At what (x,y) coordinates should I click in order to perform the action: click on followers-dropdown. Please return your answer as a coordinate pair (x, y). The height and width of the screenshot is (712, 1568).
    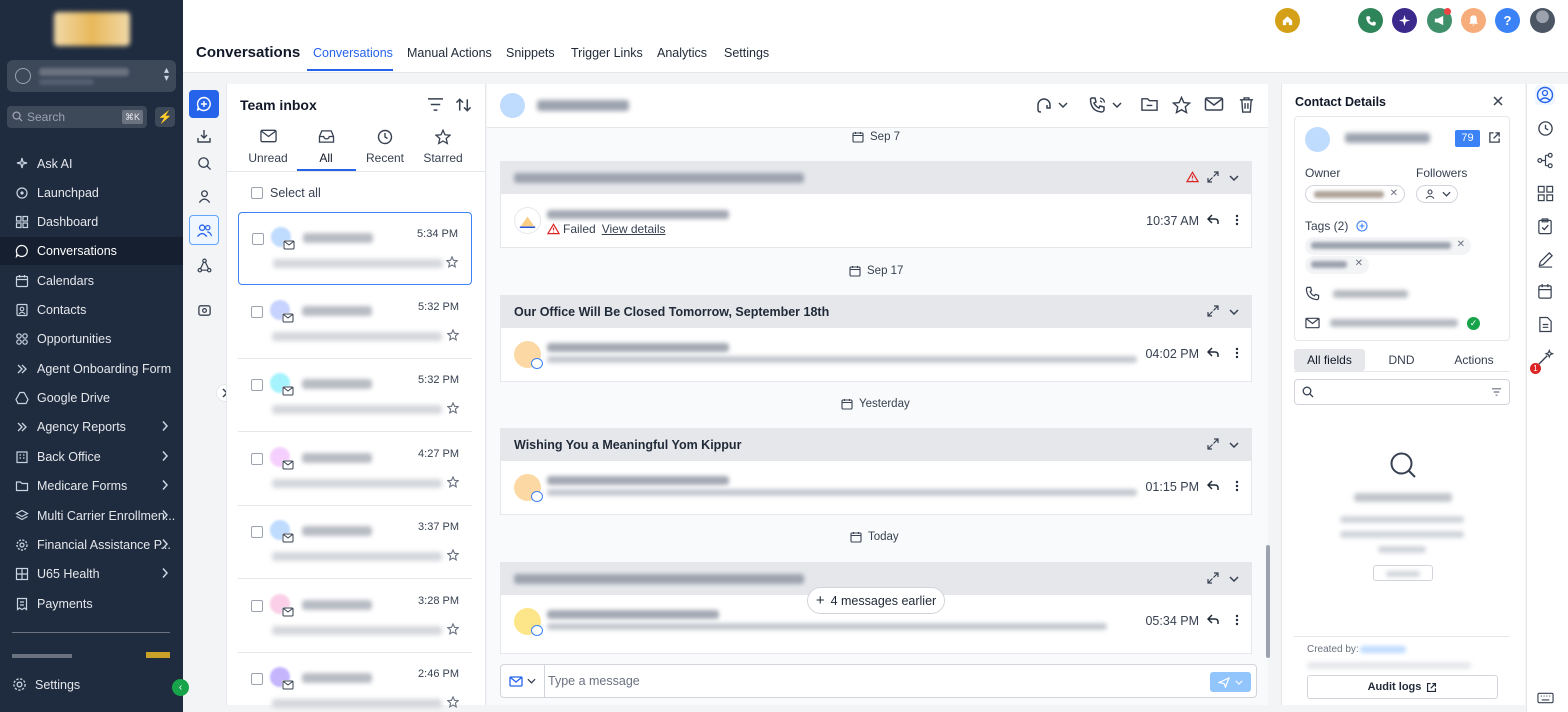
    Looking at the image, I should click on (1437, 194).